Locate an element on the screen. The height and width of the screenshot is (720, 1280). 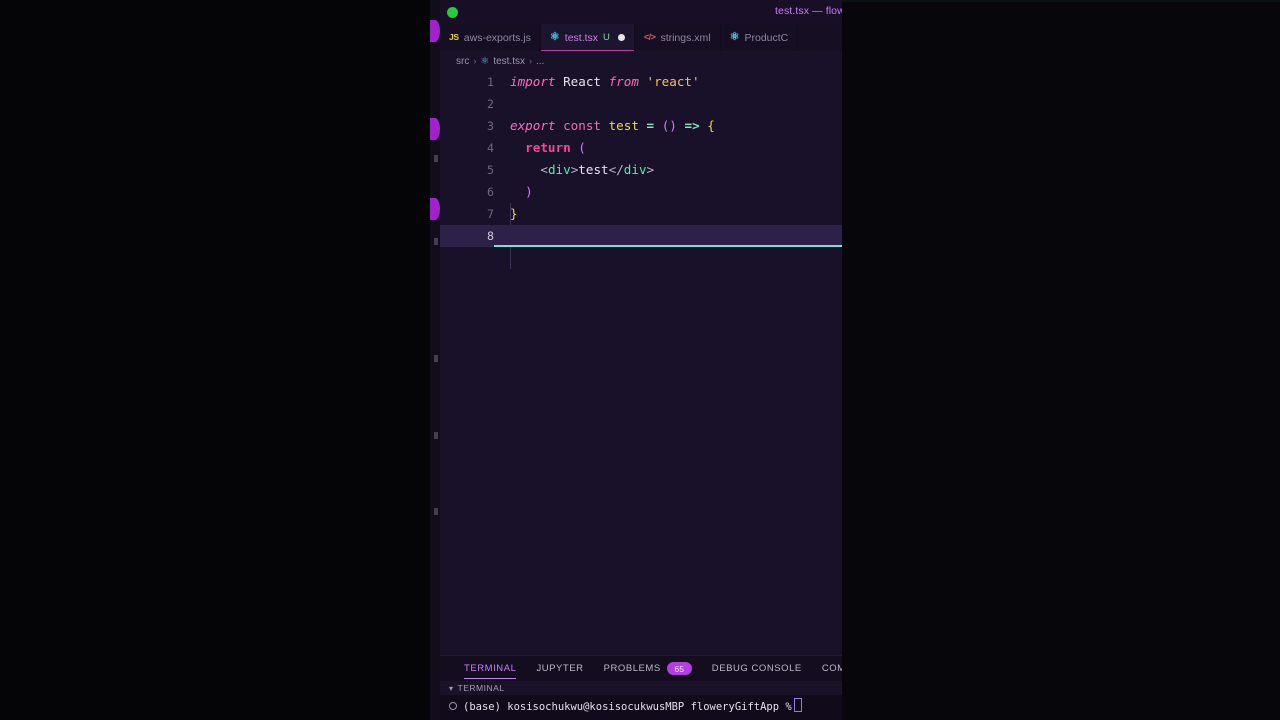
editor-tab-git-badge: U is located at coordinates (606, 37).